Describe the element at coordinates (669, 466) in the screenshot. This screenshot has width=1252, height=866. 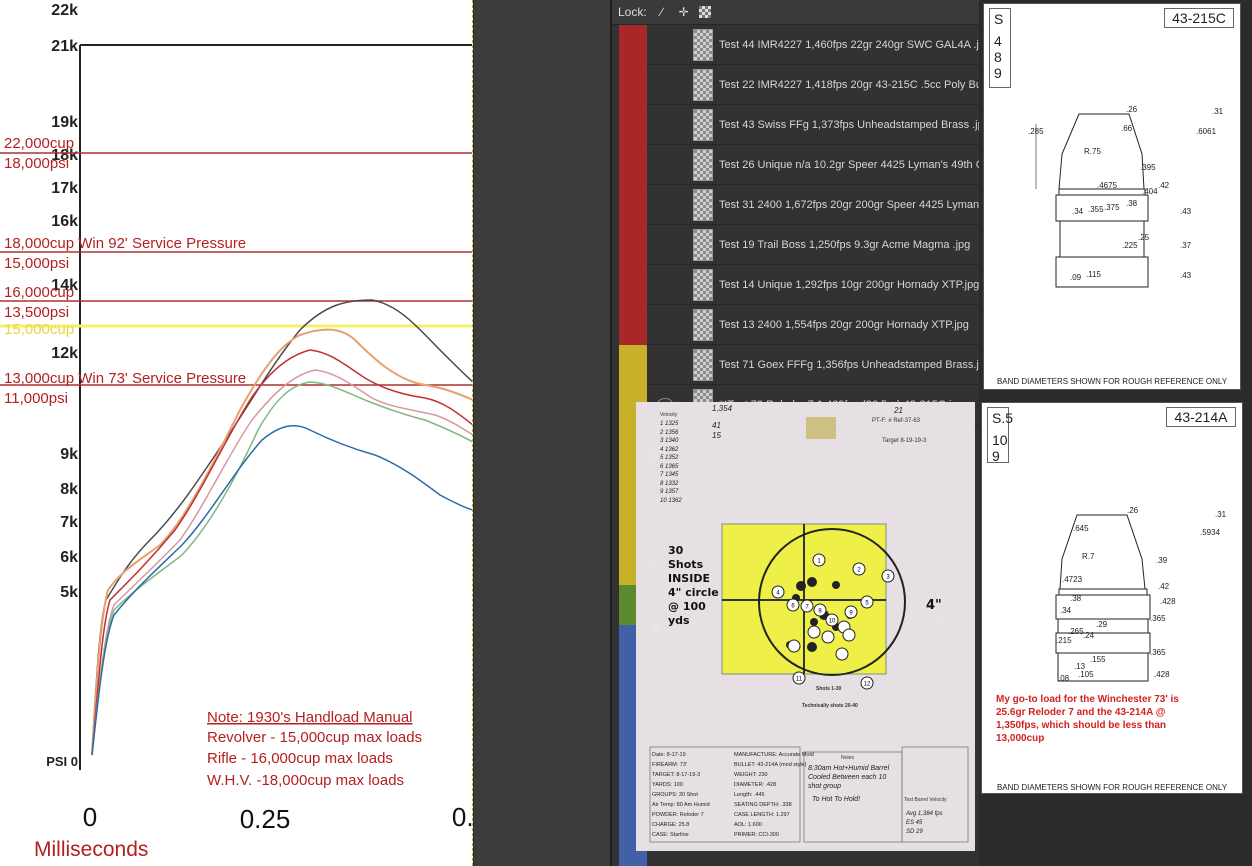
I see `form-line: 6 1365` at that location.